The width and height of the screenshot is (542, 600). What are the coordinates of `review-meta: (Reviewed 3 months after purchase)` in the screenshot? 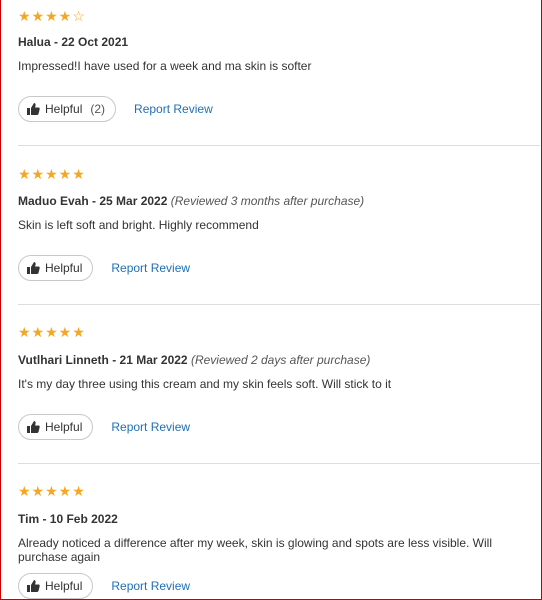 It's located at (267, 201).